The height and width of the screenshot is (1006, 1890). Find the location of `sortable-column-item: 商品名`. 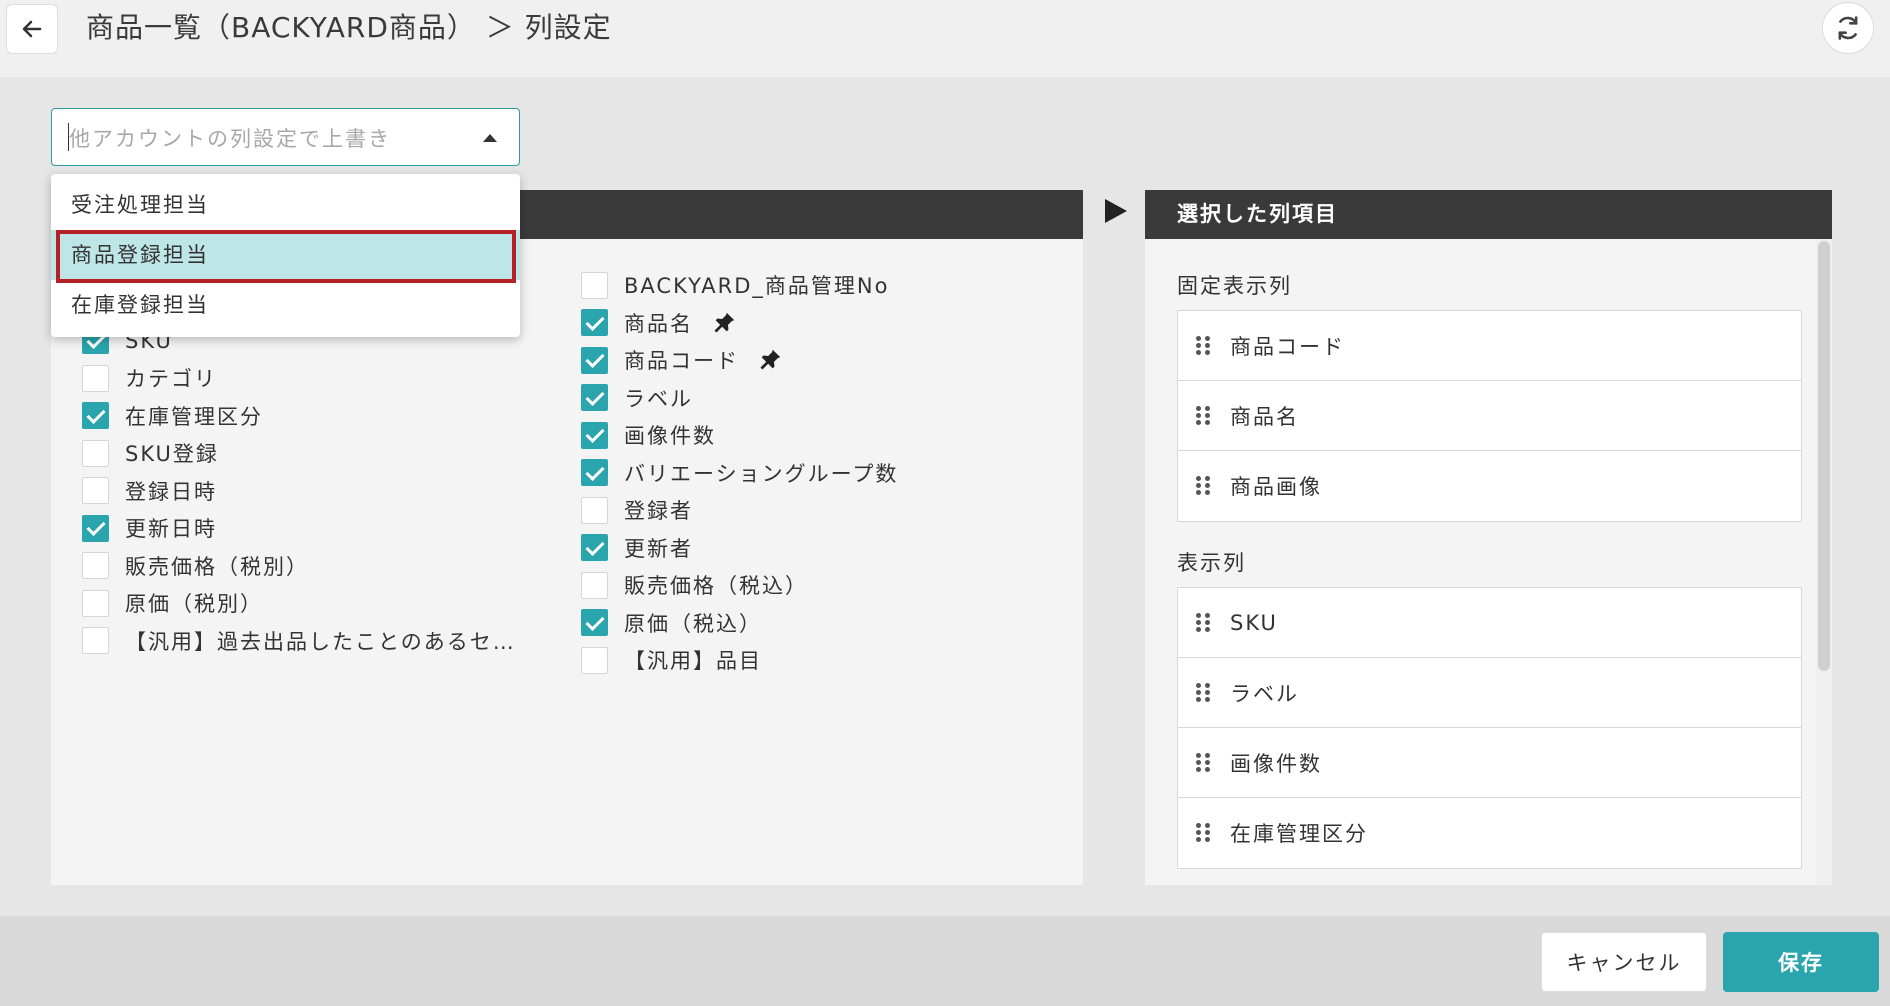

sortable-column-item: 商品名 is located at coordinates (1489, 416).